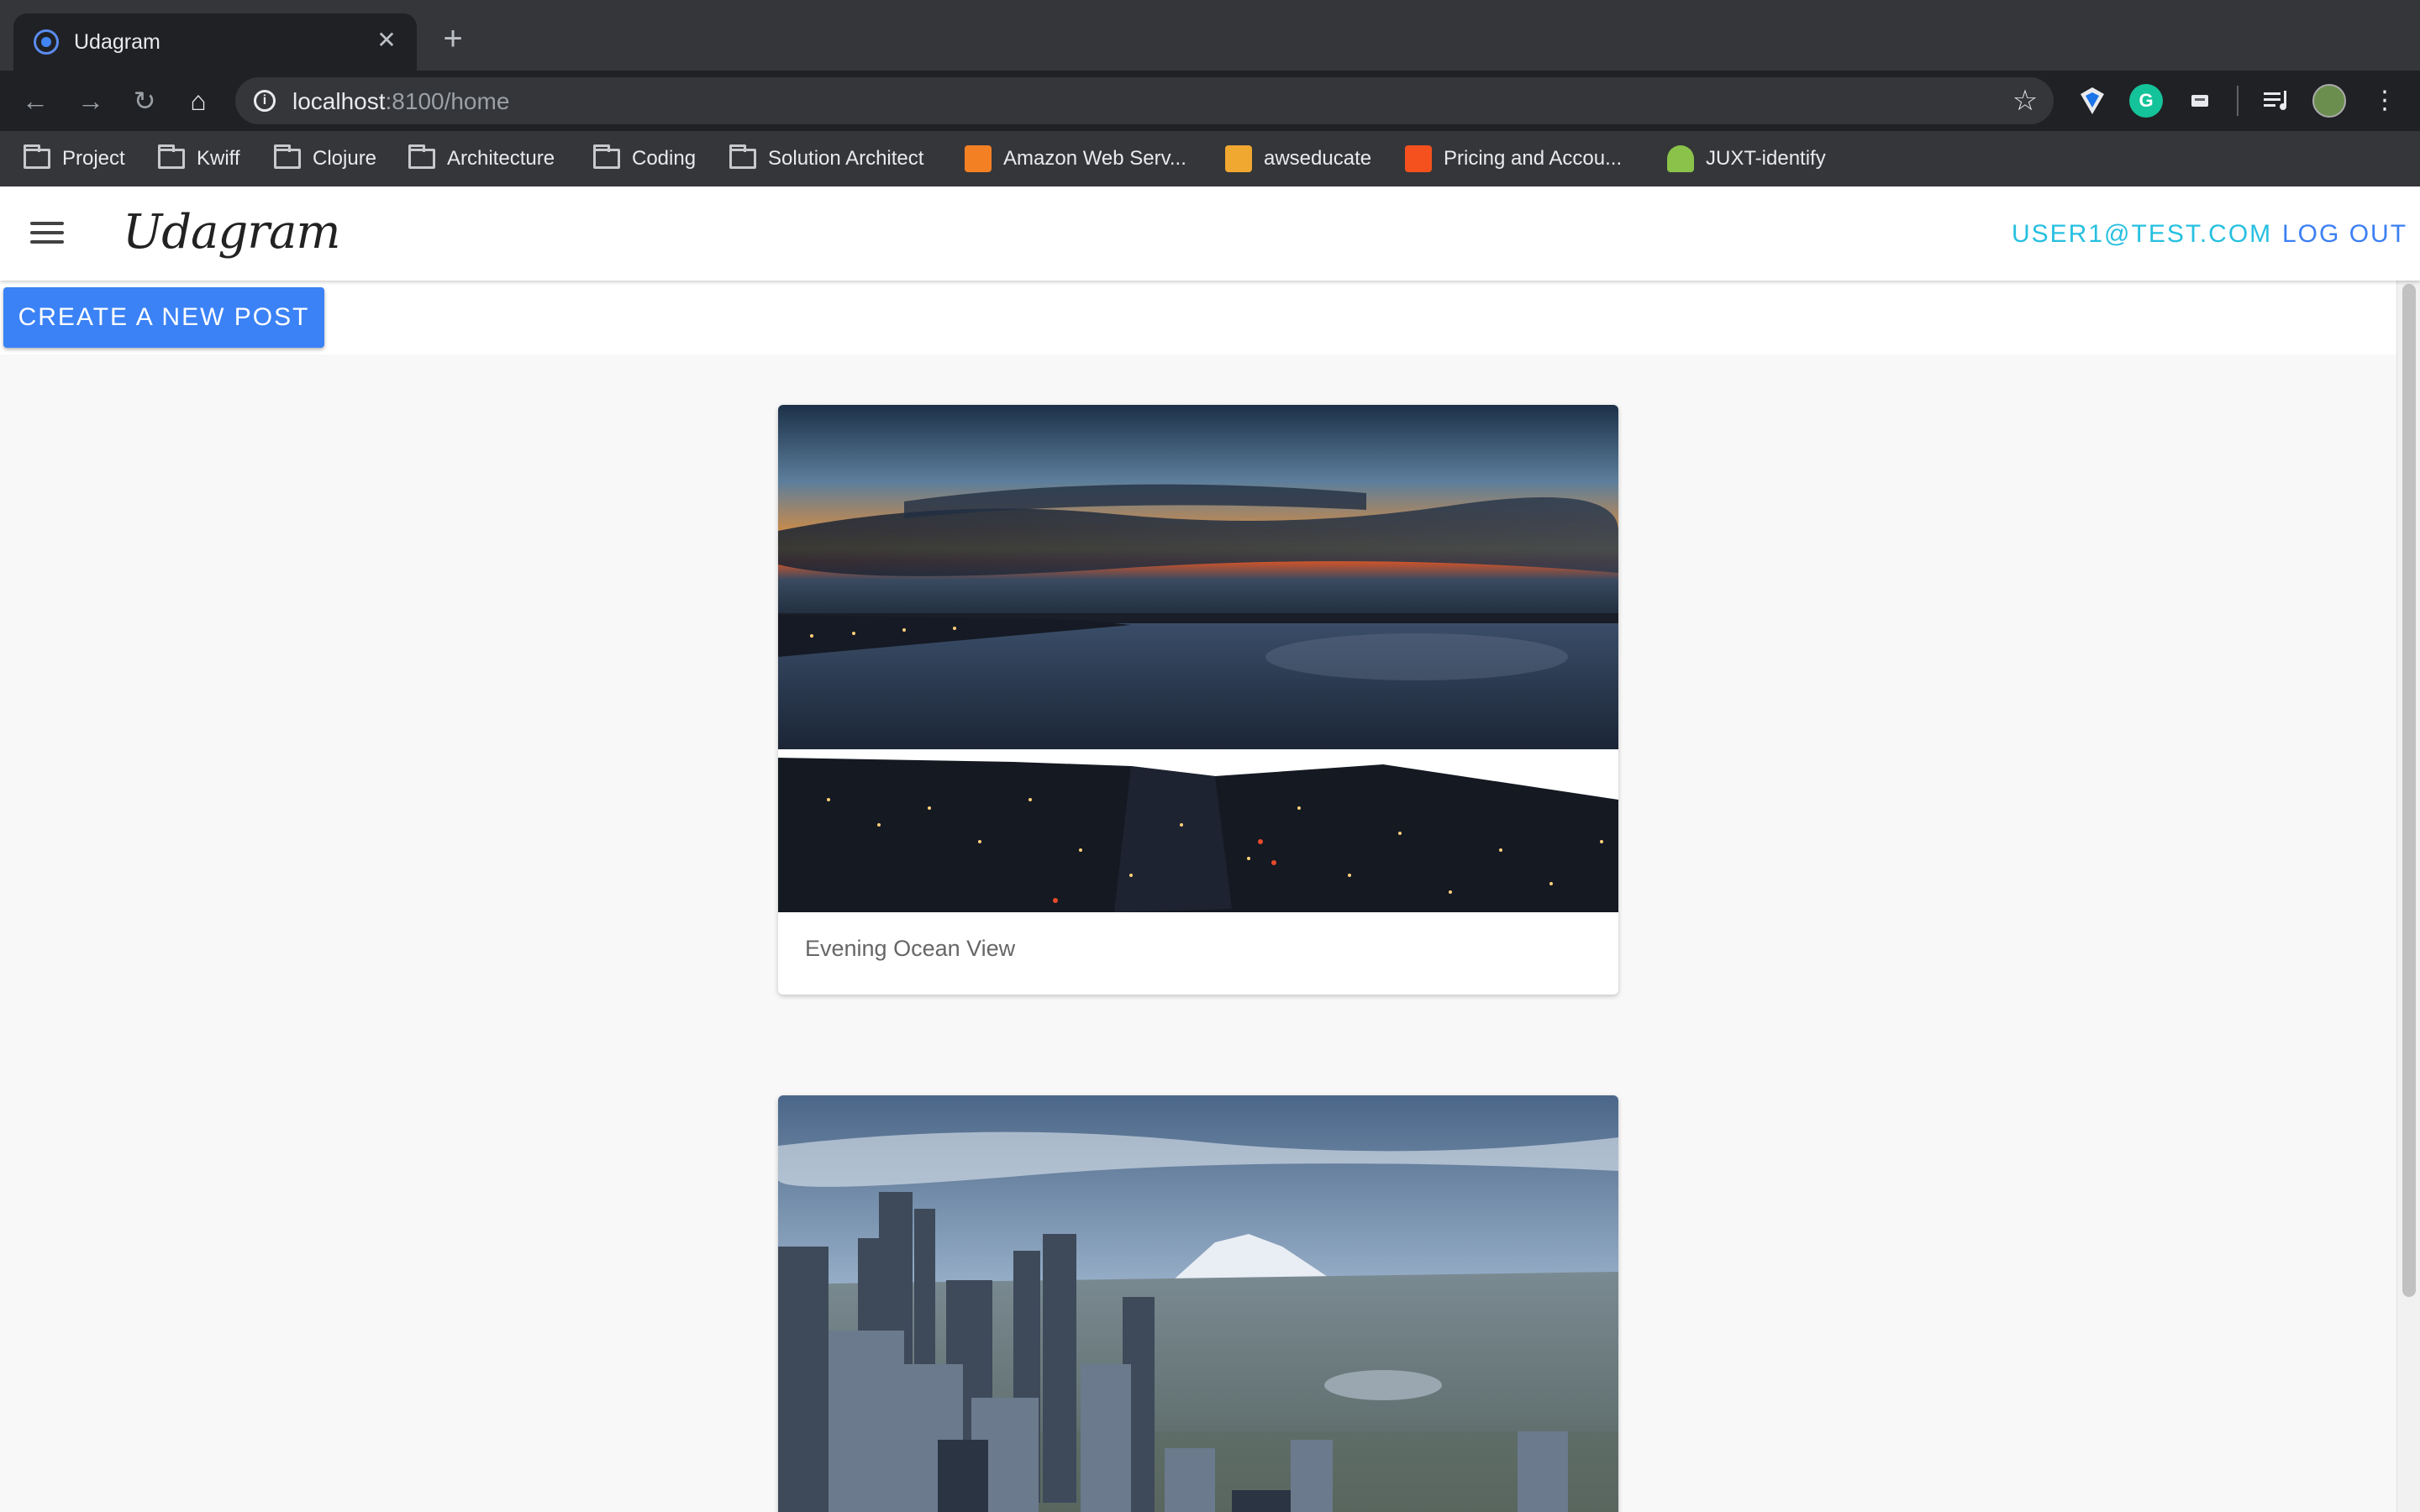  What do you see at coordinates (2200, 101) in the screenshot?
I see `extension-icon` at bounding box center [2200, 101].